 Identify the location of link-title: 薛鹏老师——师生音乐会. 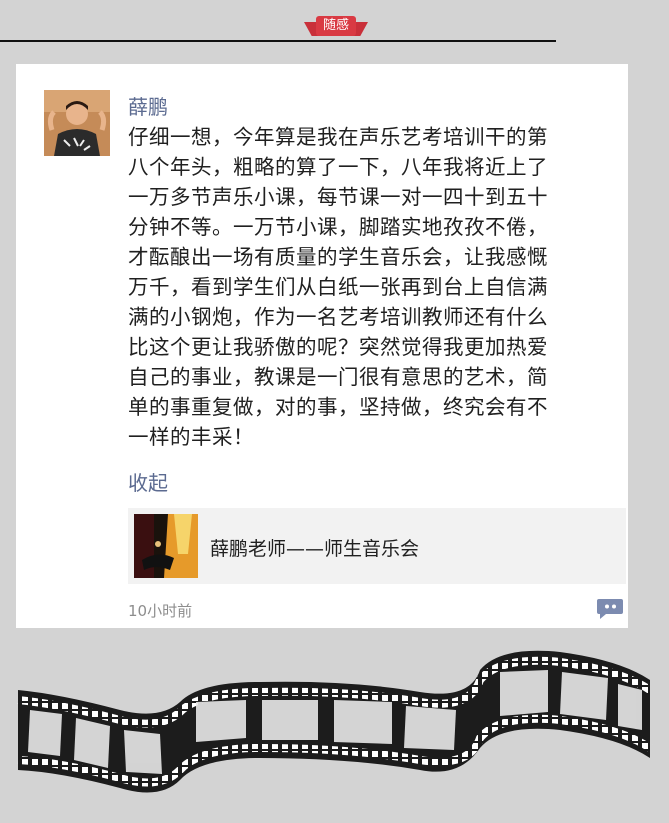
(315, 549).